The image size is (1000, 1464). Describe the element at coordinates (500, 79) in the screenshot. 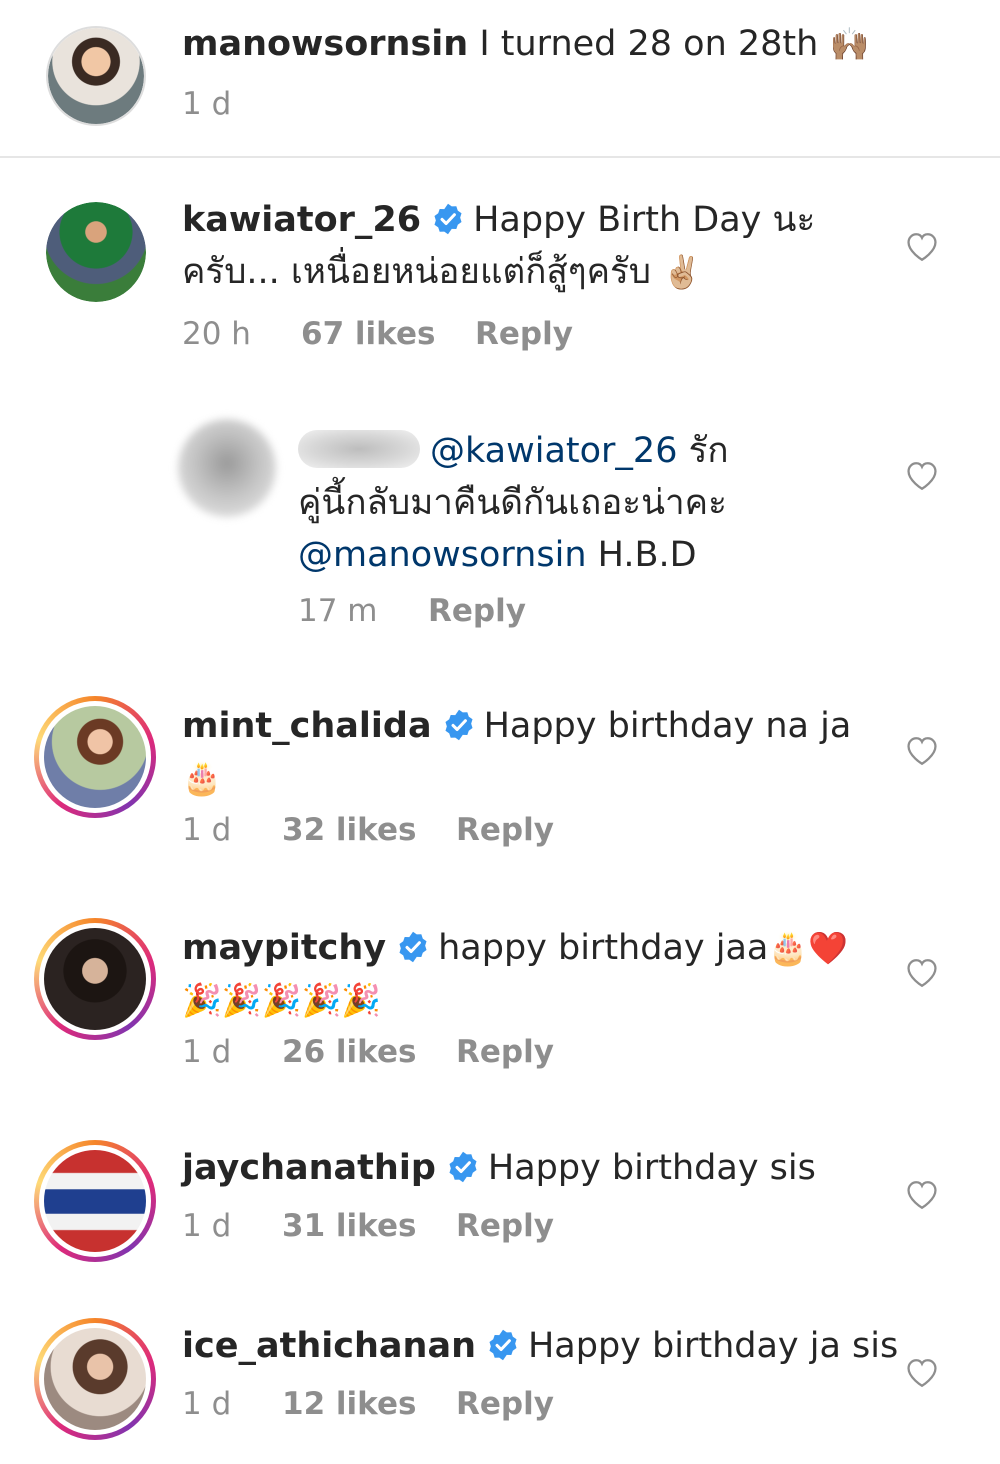

I see `post-caption: manowsornsin I turned 28 on 28th 🙌🏽 1 d` at that location.